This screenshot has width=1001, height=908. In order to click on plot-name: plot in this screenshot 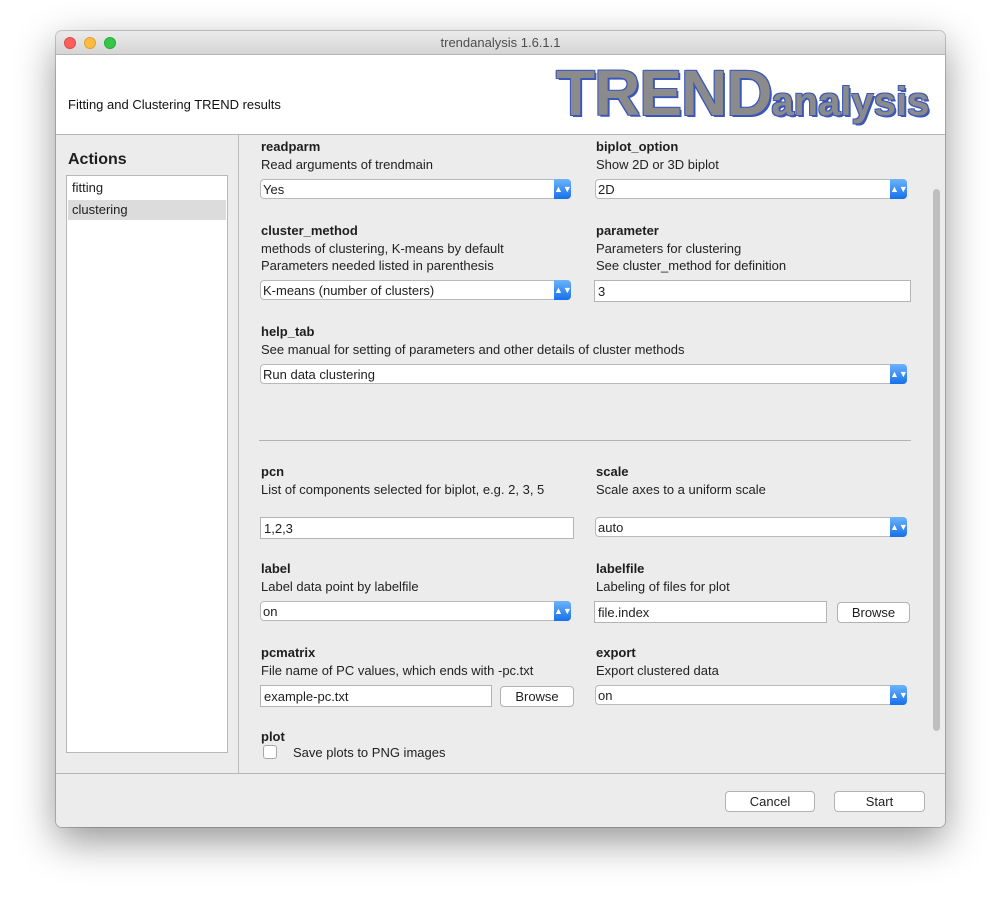, I will do `click(273, 736)`.